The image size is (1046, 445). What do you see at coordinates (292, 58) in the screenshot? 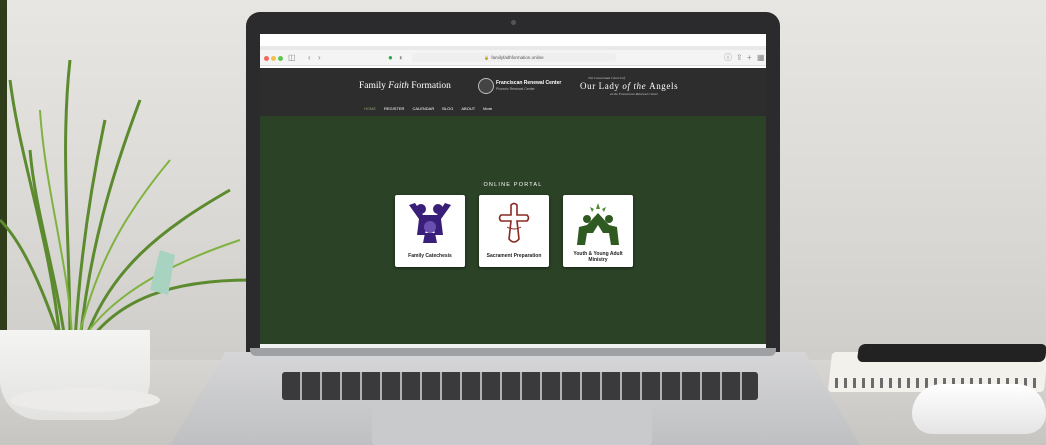
I see `sidebar-icon: ◫` at bounding box center [292, 58].